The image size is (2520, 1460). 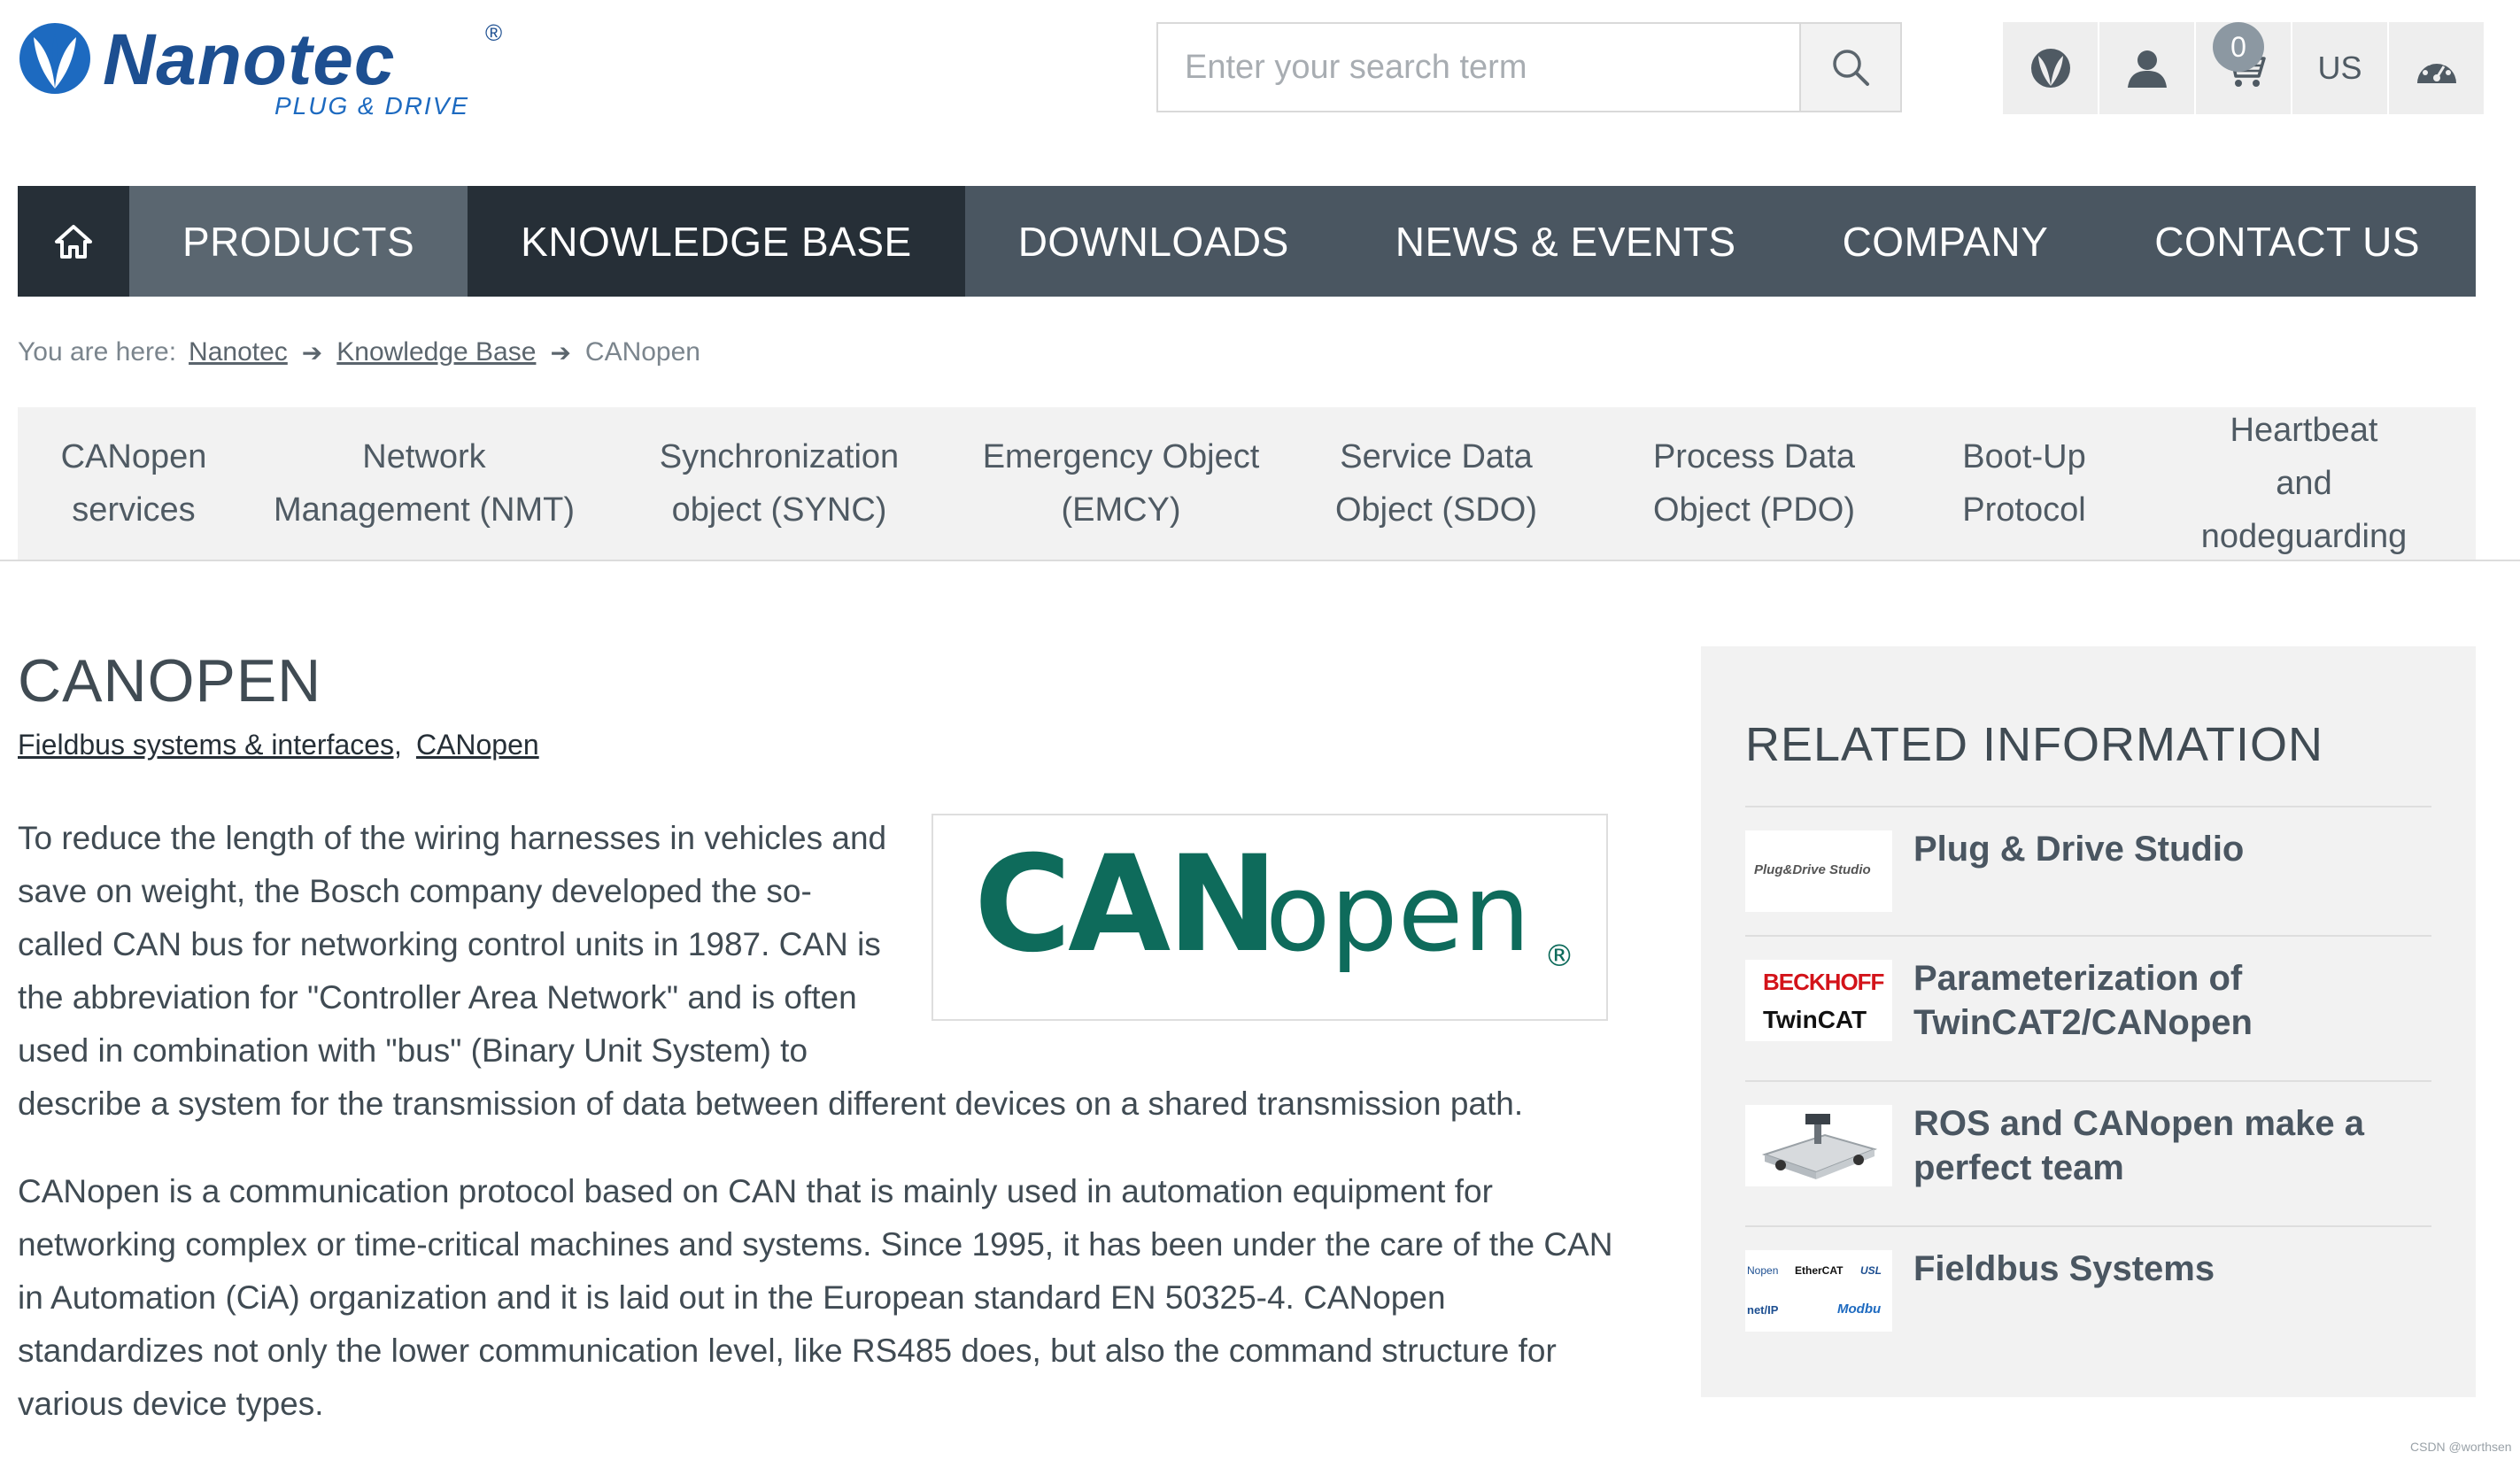 What do you see at coordinates (1815, 1020) in the screenshot?
I see `thumb-text: TwinCAT` at bounding box center [1815, 1020].